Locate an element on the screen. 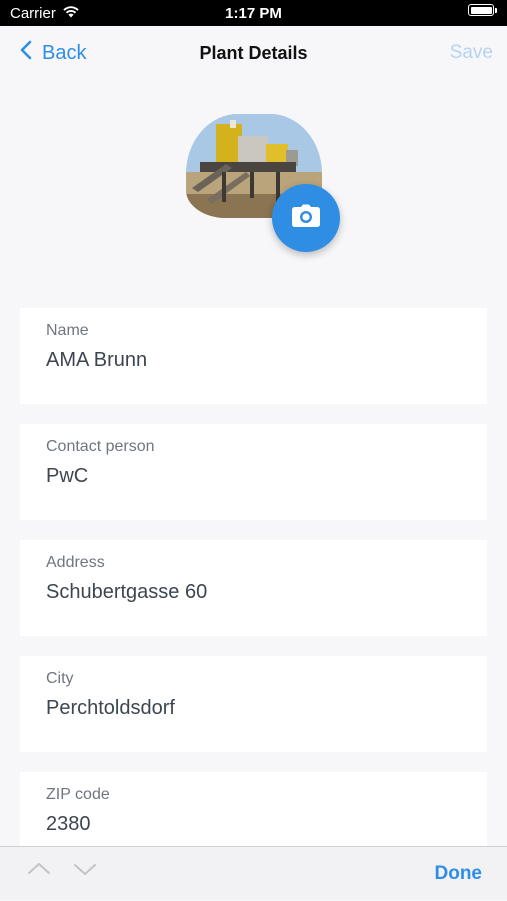 The height and width of the screenshot is (901, 507). change-photo-button is located at coordinates (306, 218).